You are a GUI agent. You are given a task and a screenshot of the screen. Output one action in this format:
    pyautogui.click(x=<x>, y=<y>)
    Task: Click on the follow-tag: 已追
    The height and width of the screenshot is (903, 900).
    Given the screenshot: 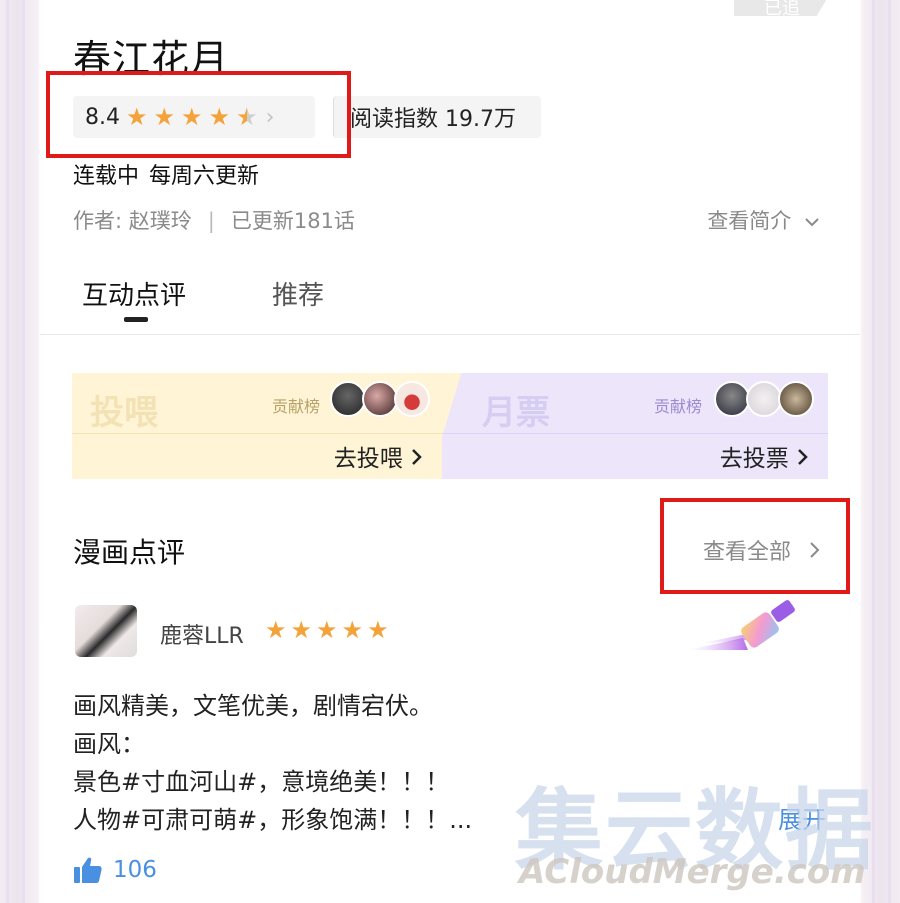 What is the action you would take?
    pyautogui.click(x=782, y=8)
    